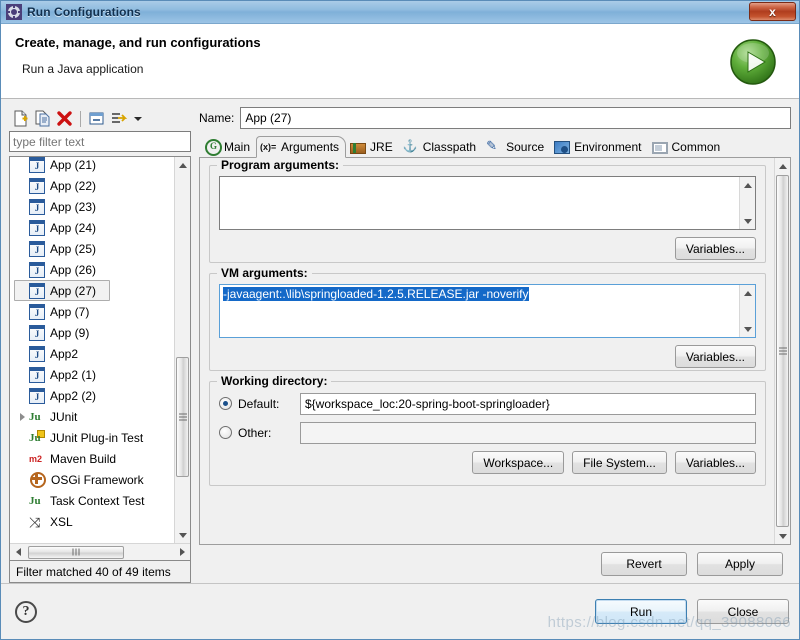  What do you see at coordinates (96, 118) in the screenshot?
I see `collapse-all-icon` at bounding box center [96, 118].